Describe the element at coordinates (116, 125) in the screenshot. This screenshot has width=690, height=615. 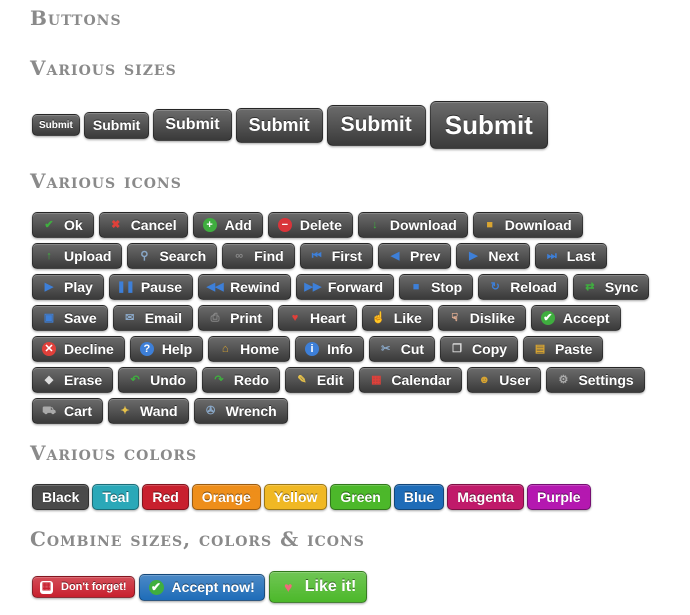
I see `submit-button-size-2: Submit` at that location.